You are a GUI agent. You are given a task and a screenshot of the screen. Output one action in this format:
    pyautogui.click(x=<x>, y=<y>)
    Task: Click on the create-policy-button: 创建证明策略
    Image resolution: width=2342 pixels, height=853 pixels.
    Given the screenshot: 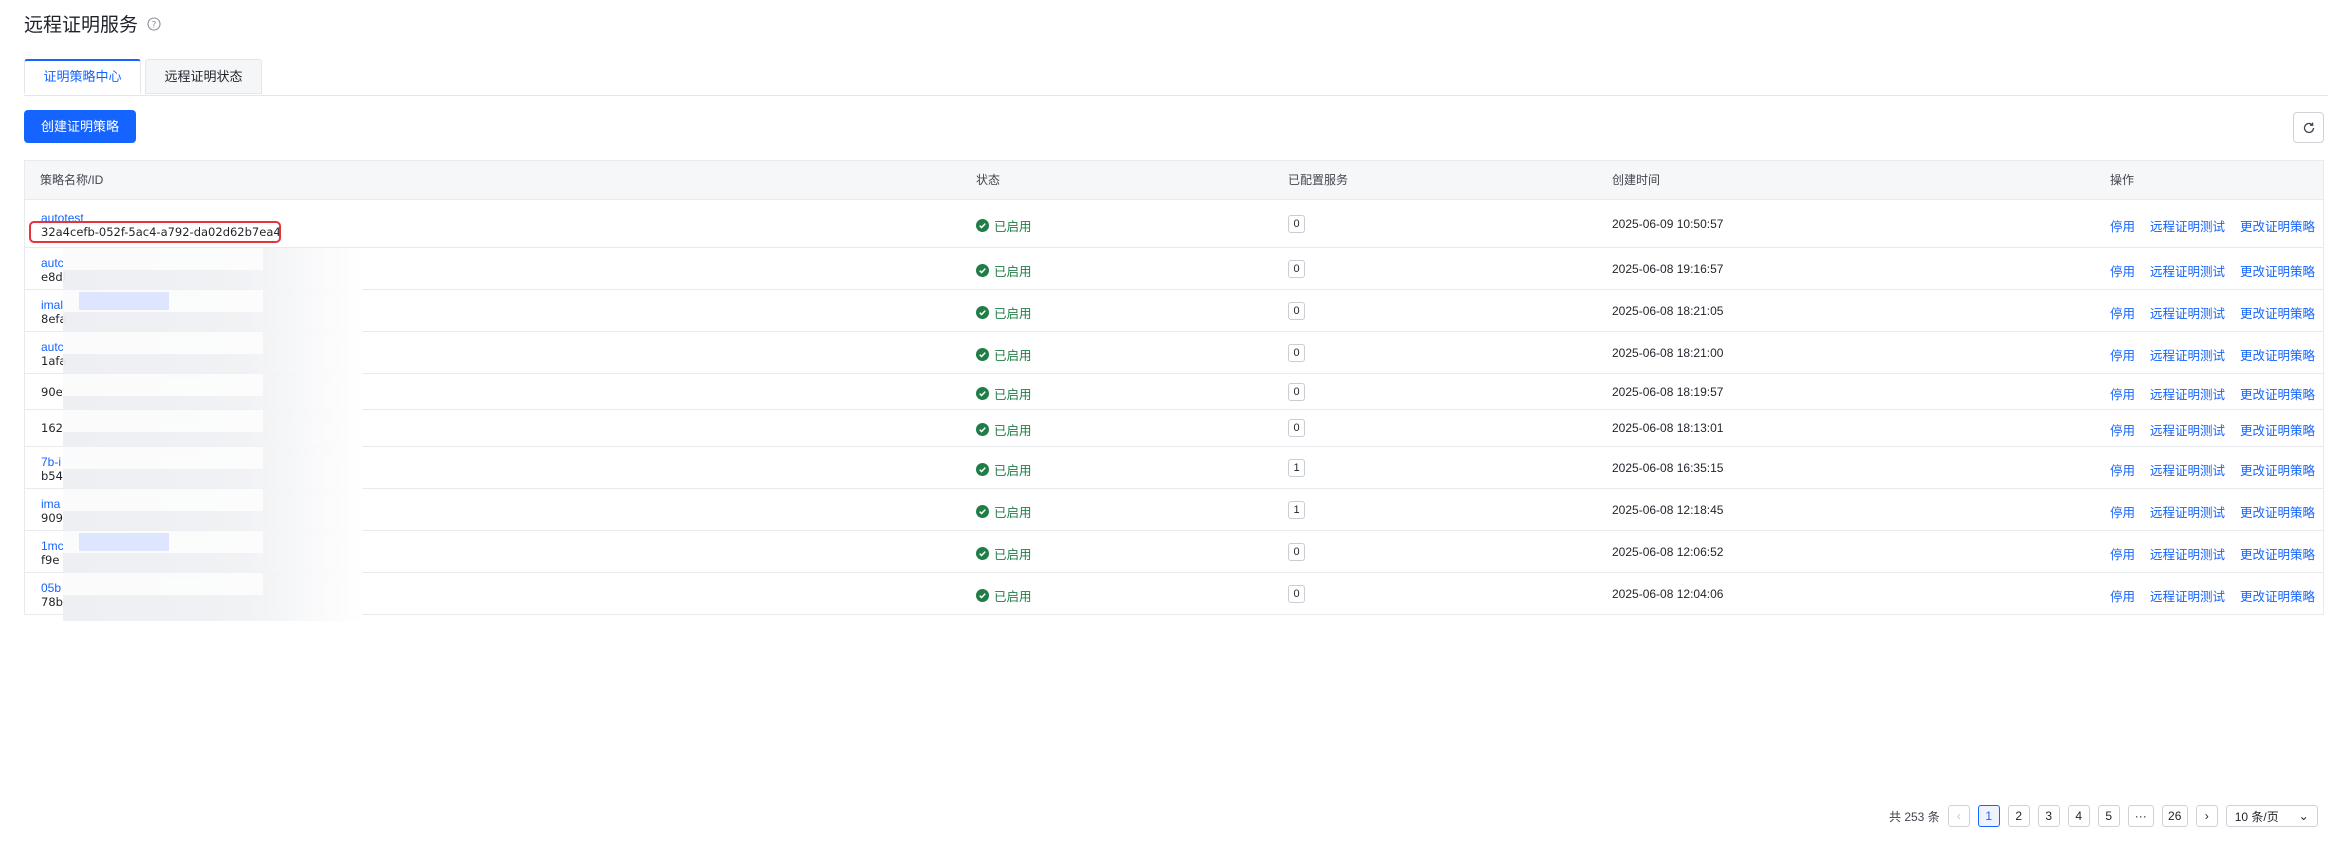 What is the action you would take?
    pyautogui.click(x=80, y=126)
    